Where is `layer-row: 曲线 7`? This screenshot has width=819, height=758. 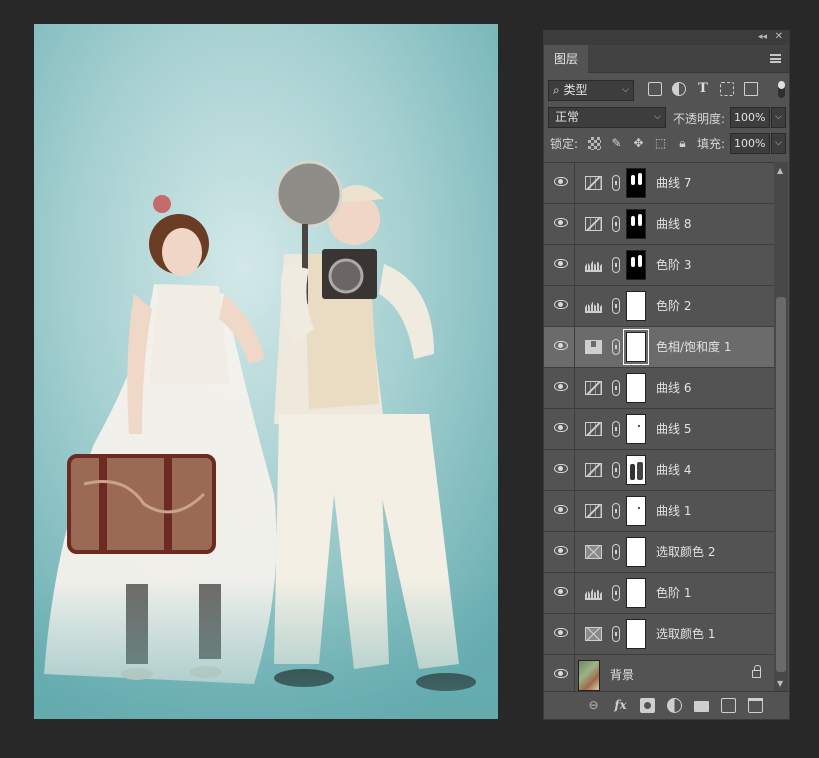 layer-row: 曲线 7 is located at coordinates (659, 183).